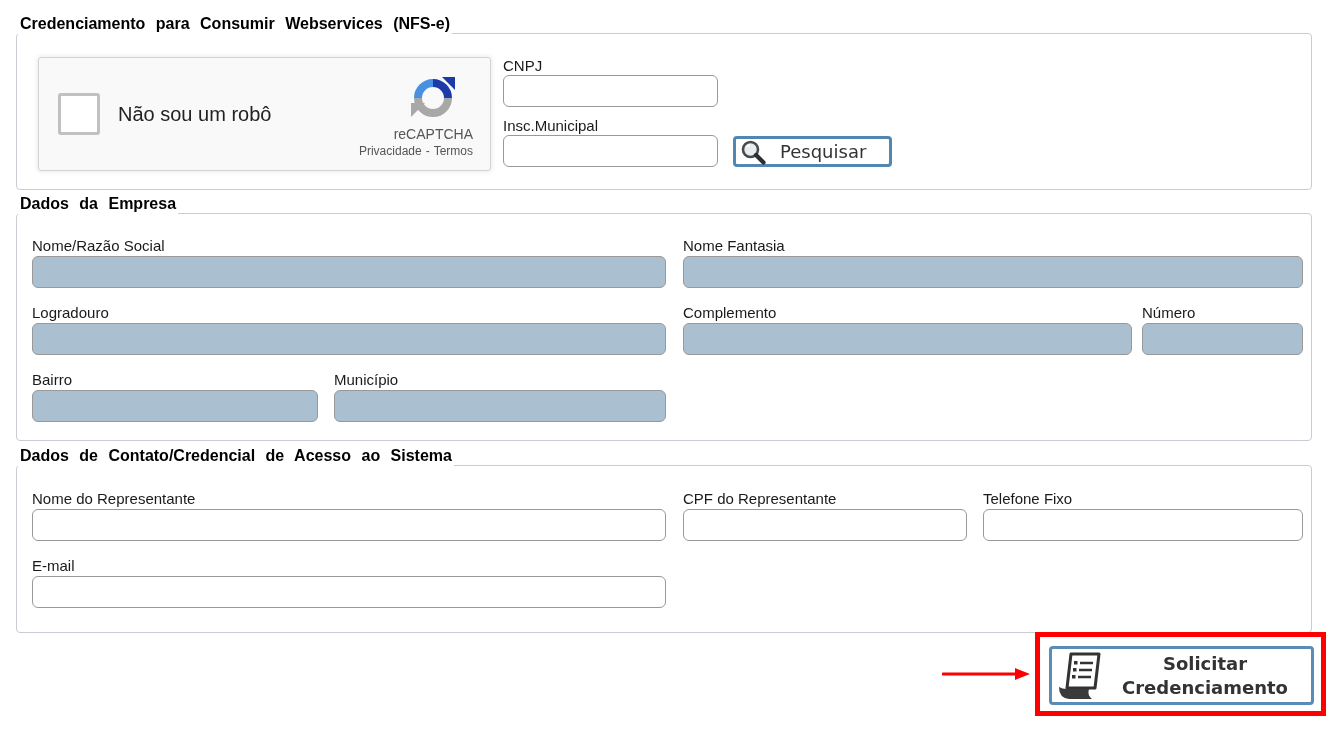 The image size is (1333, 731). I want to click on footer-link: Termos, so click(453, 151).